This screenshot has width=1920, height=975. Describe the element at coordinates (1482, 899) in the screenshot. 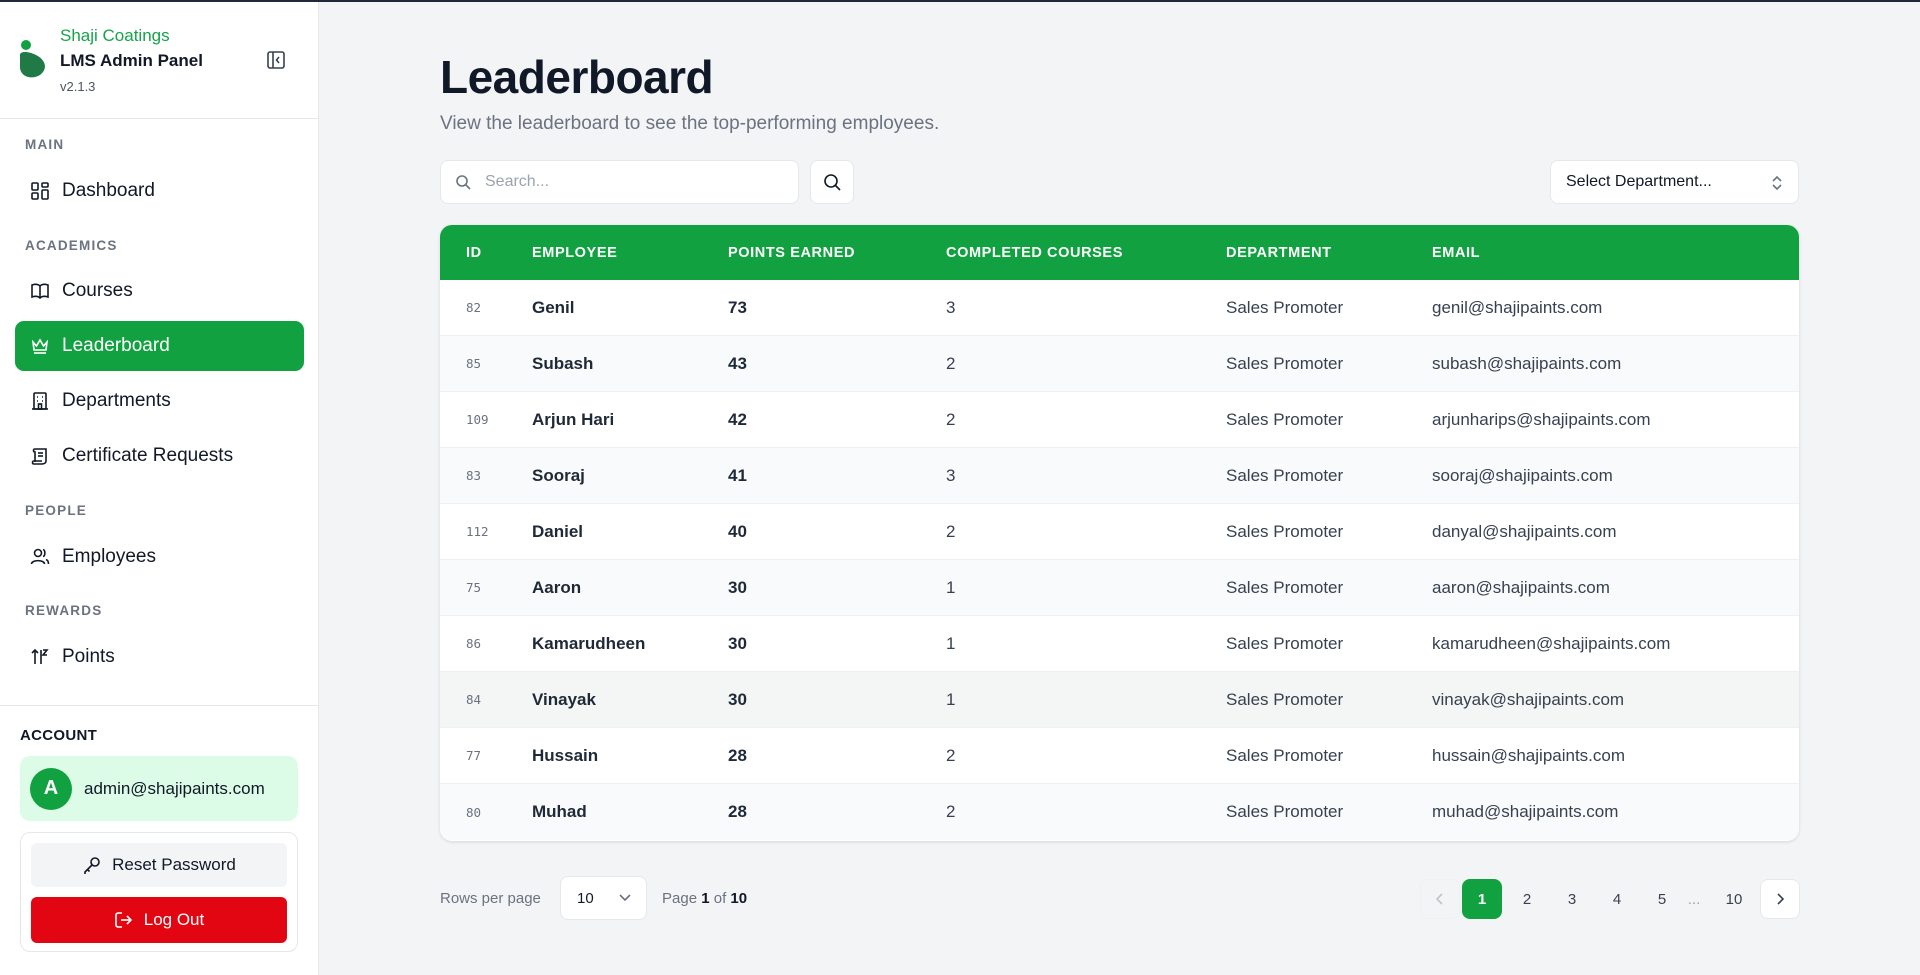

I see `page-button-1: 1` at that location.